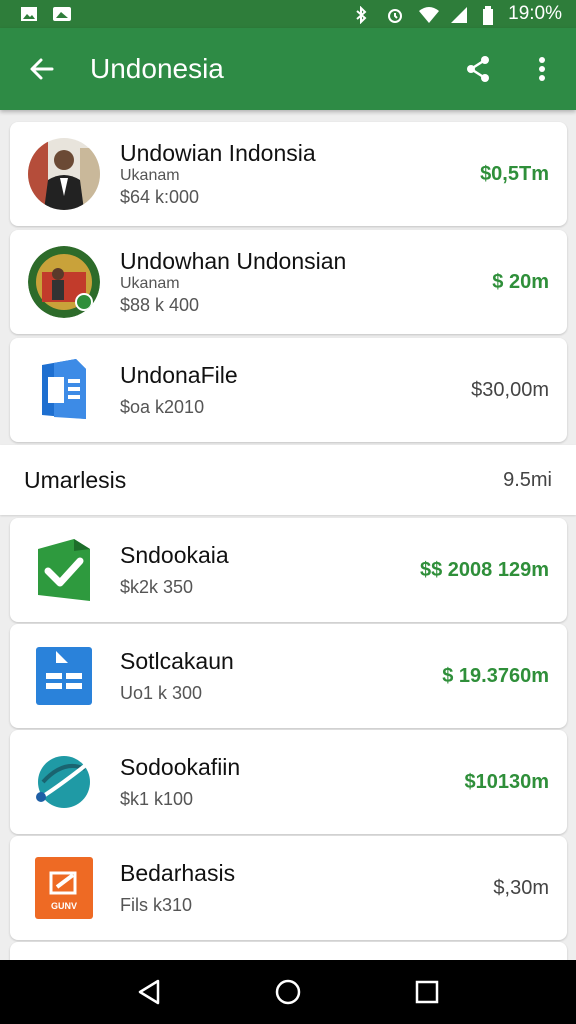  What do you see at coordinates (514, 173) in the screenshot?
I see `item-price: $0,5Tm` at bounding box center [514, 173].